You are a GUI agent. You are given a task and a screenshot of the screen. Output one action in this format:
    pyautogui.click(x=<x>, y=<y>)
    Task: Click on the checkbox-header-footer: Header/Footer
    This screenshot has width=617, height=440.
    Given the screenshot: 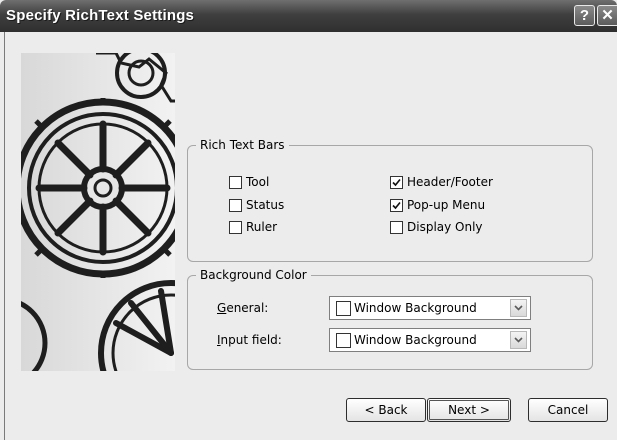 What is the action you would take?
    pyautogui.click(x=441, y=182)
    